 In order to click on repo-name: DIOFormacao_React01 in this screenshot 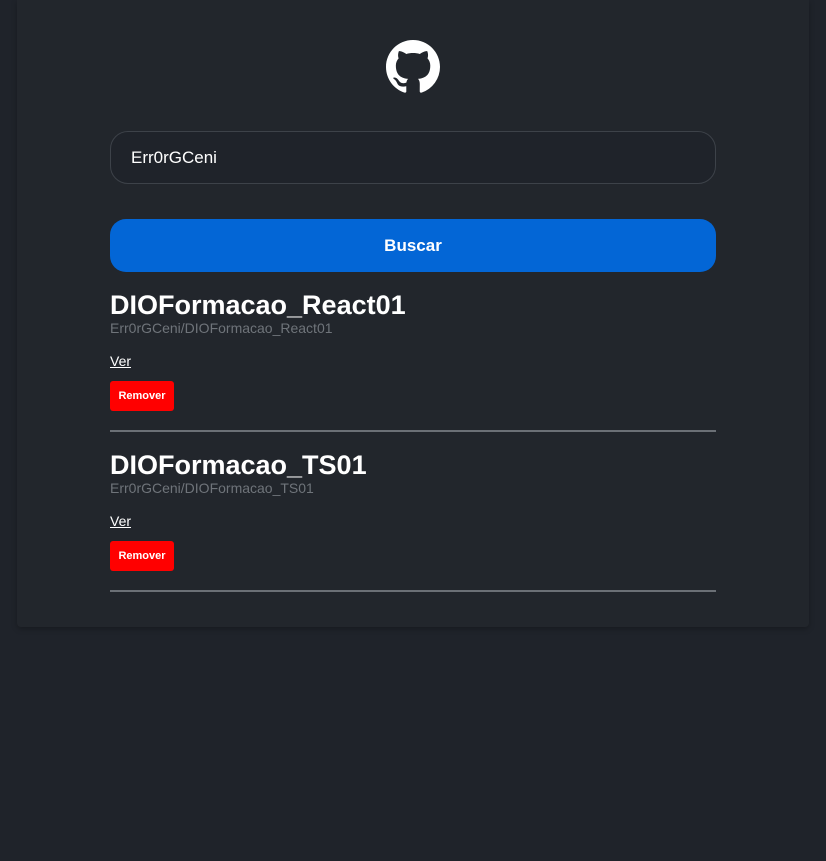, I will do `click(258, 305)`.